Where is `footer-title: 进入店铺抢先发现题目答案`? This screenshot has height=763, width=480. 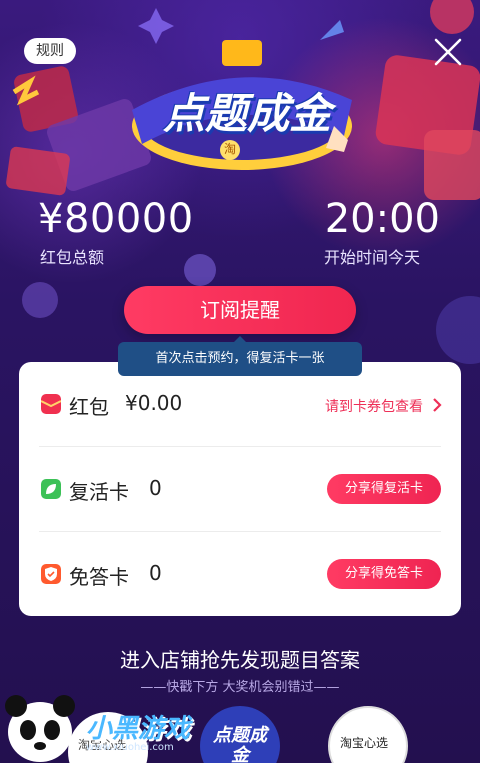 footer-title: 进入店铺抢先发现题目答案 is located at coordinates (240, 660).